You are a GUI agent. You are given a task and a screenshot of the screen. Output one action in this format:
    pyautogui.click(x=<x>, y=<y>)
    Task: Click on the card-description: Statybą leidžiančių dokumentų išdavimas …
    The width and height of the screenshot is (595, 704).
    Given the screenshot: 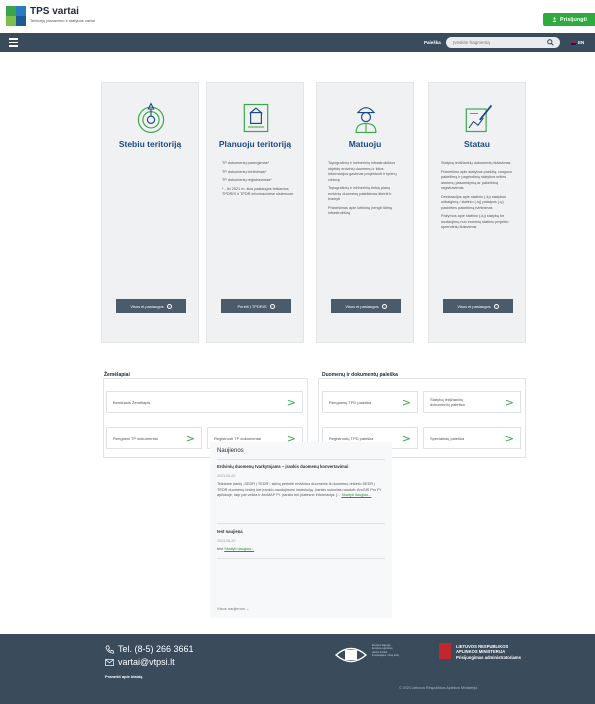 What is the action you would take?
    pyautogui.click(x=478, y=197)
    